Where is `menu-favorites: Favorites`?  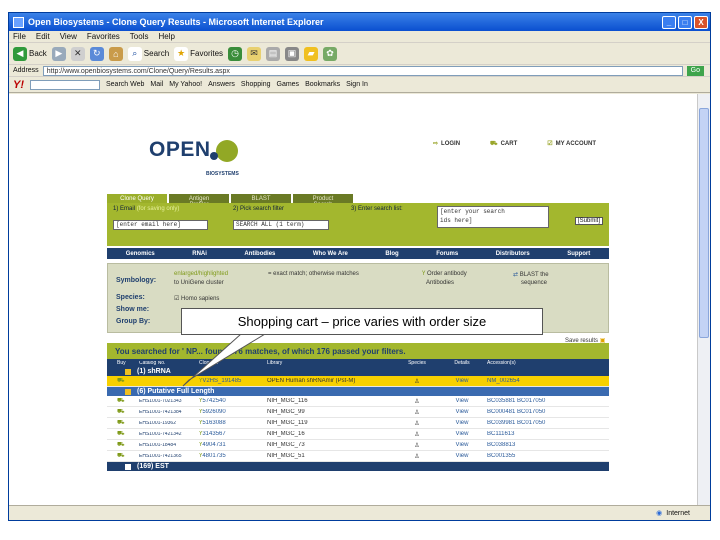
menu-favorites: Favorites is located at coordinates (103, 36).